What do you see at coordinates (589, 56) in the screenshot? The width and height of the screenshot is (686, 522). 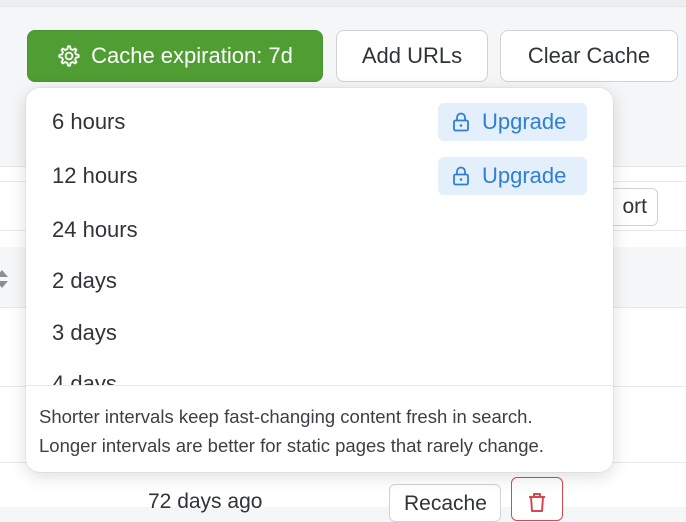 I see `clear-cache-button: Clear Cache` at bounding box center [589, 56].